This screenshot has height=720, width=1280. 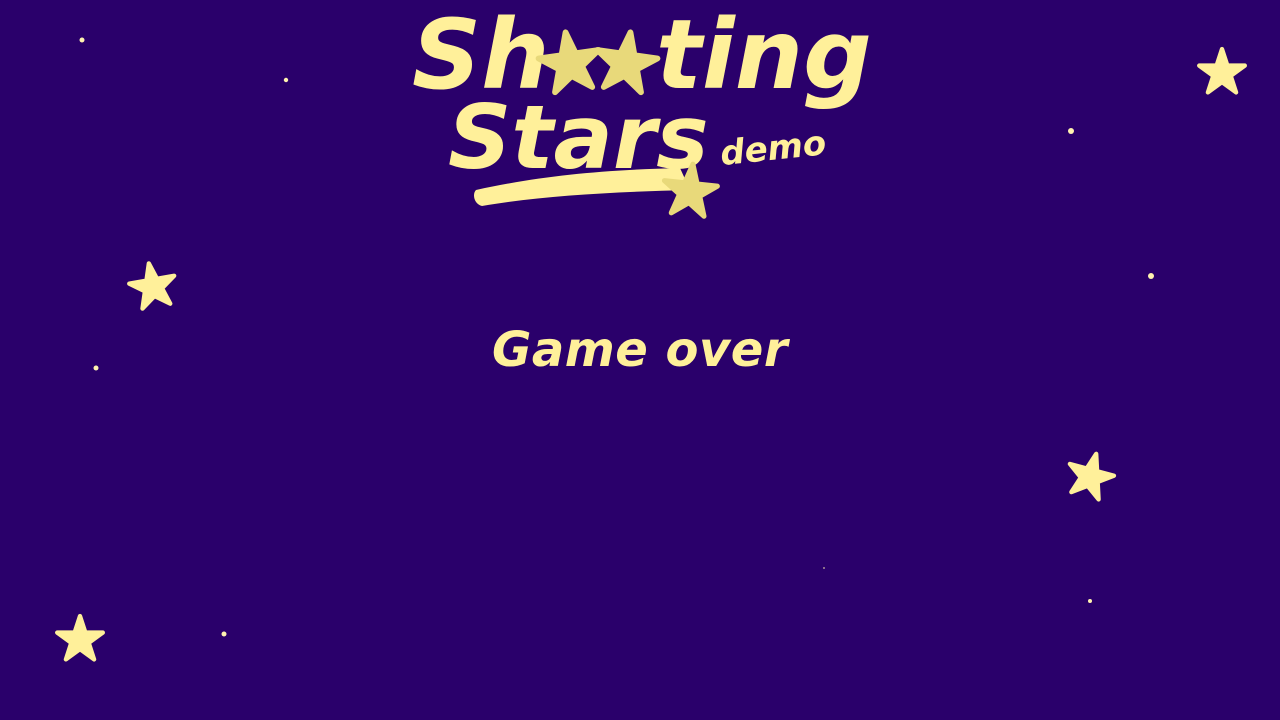 What do you see at coordinates (640, 350) in the screenshot?
I see `game-over-message: Game over` at bounding box center [640, 350].